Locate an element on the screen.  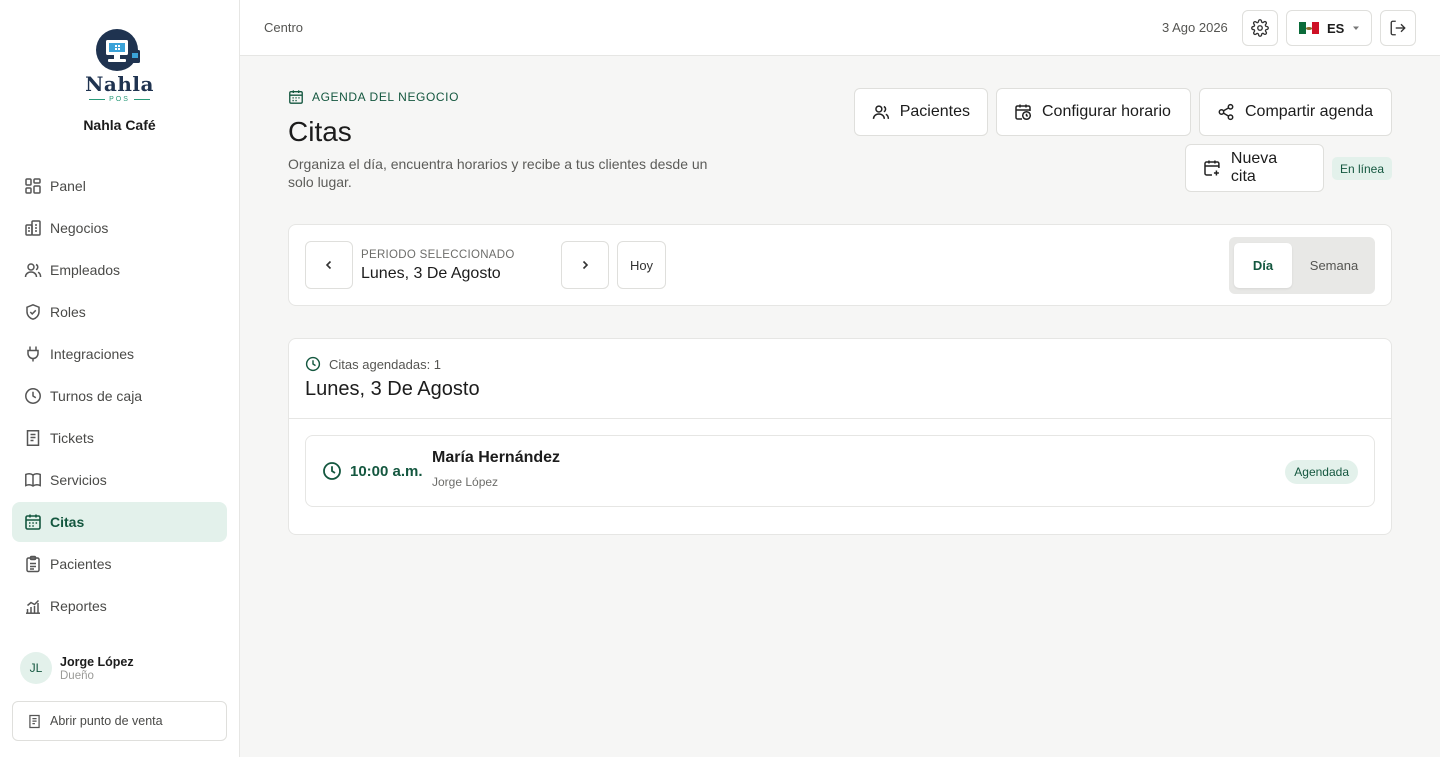
sidebar-item-label: Negocios is located at coordinates (79, 228).